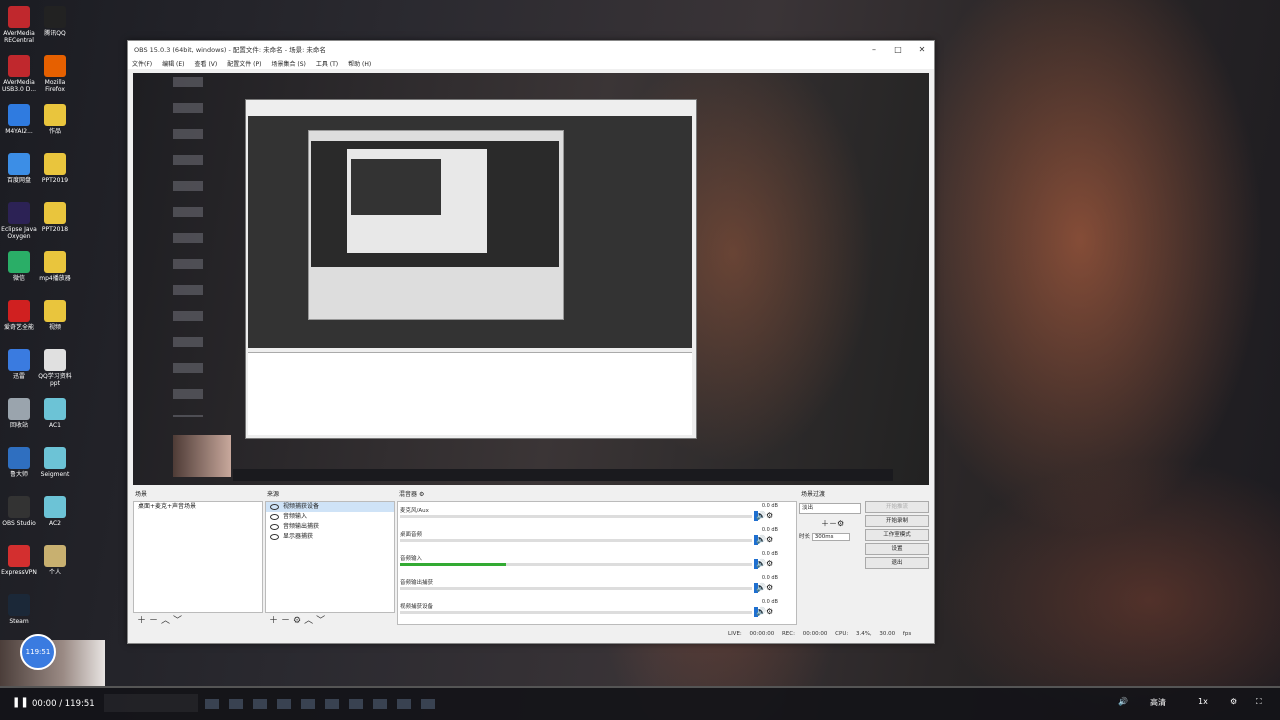 The height and width of the screenshot is (720, 1280). I want to click on speed-button: 1x, so click(1203, 701).